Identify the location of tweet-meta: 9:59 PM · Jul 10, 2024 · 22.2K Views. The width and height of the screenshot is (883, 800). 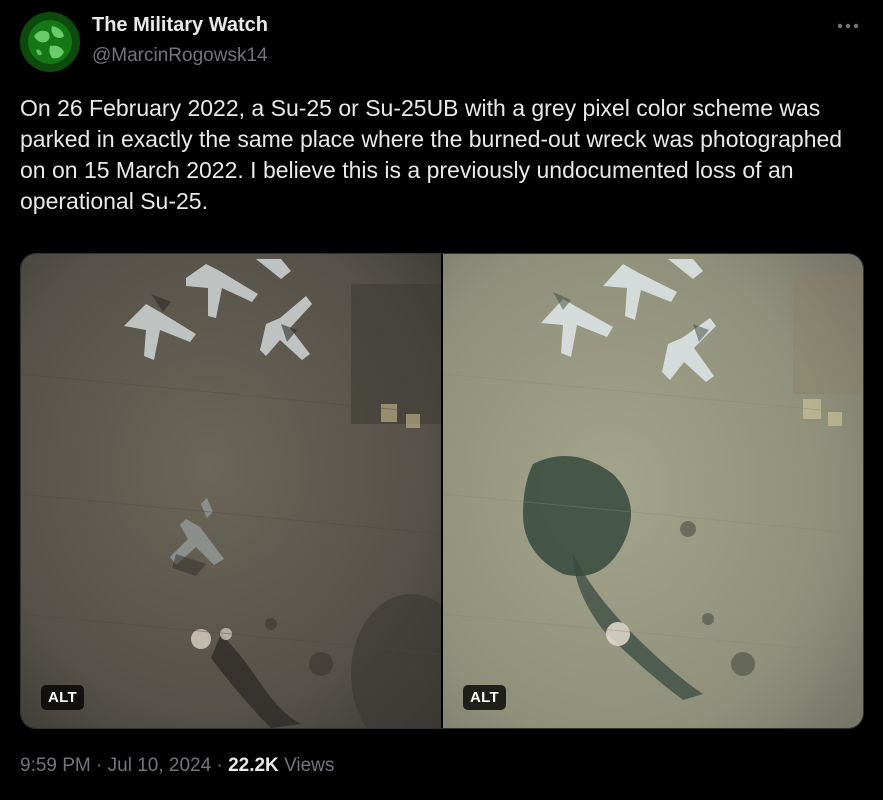
(177, 766).